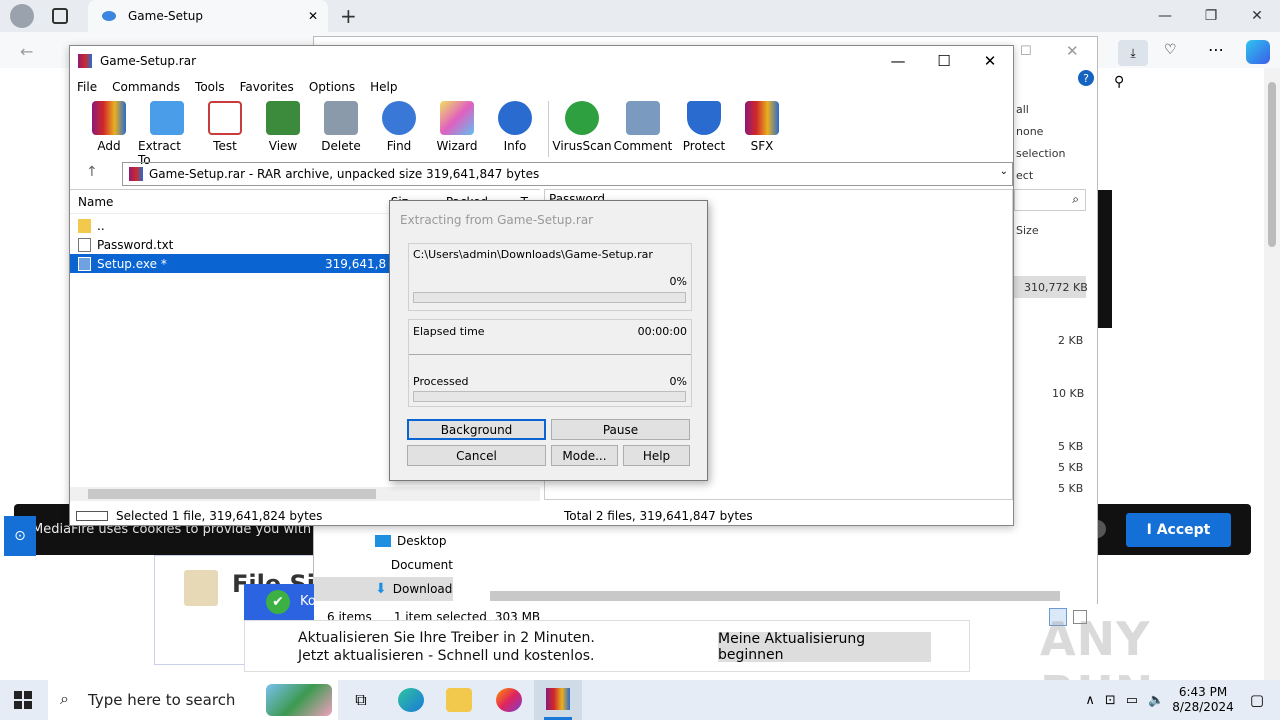  Describe the element at coordinates (399, 146) in the screenshot. I see `tool-label: Find` at that location.